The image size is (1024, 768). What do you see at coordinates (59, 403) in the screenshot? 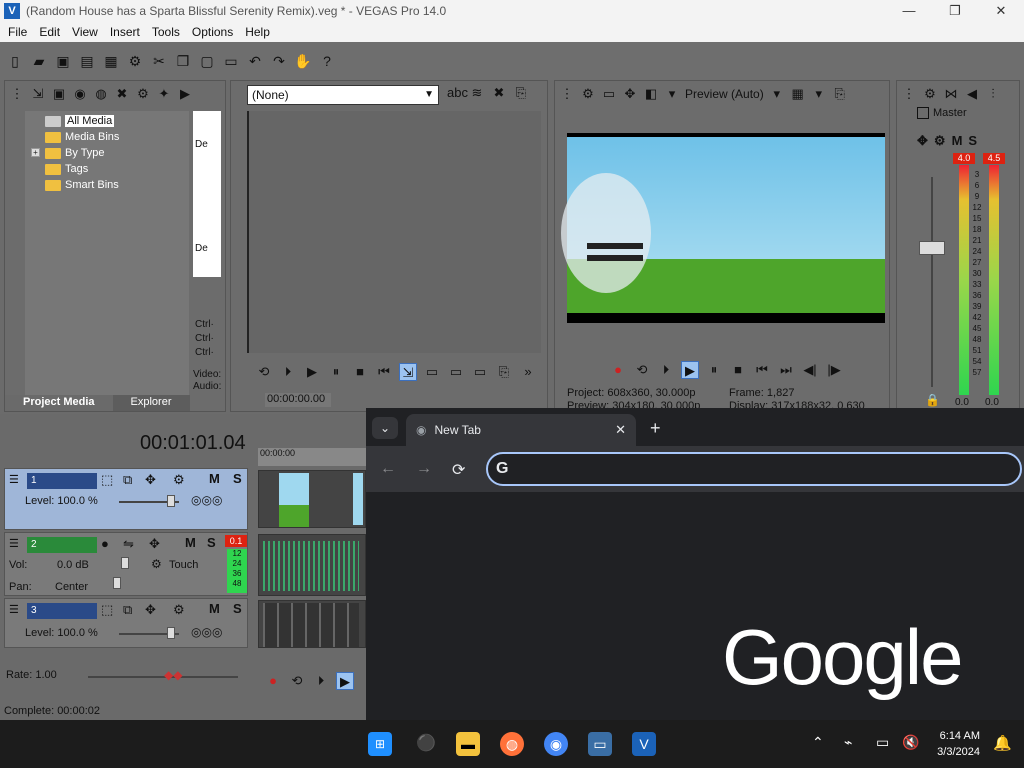
I see `tab-project-media: Project Media` at bounding box center [59, 403].